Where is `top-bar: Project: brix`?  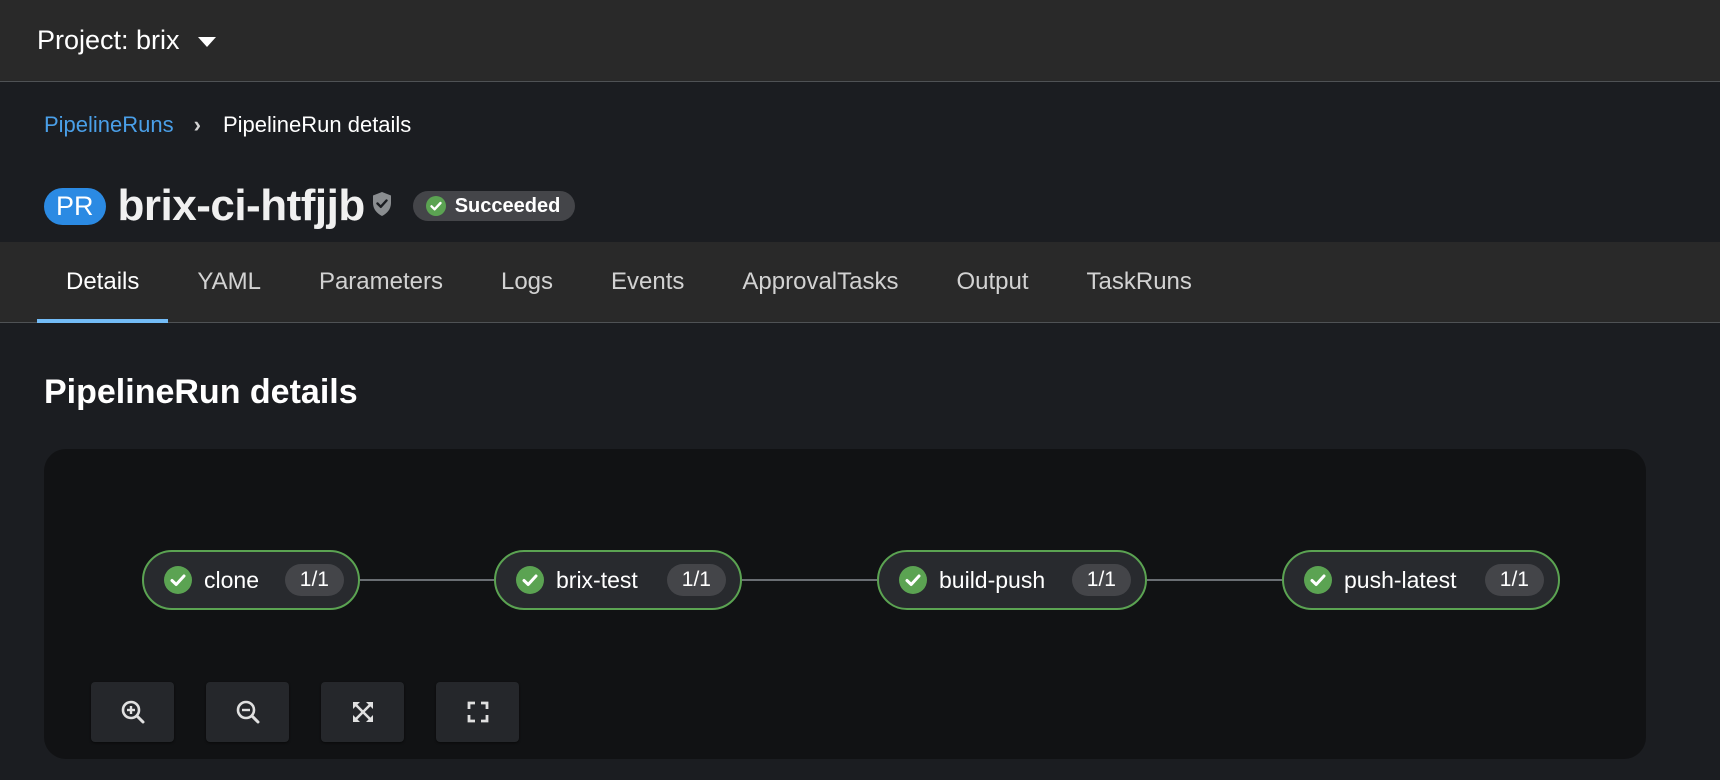 top-bar: Project: brix is located at coordinates (860, 41).